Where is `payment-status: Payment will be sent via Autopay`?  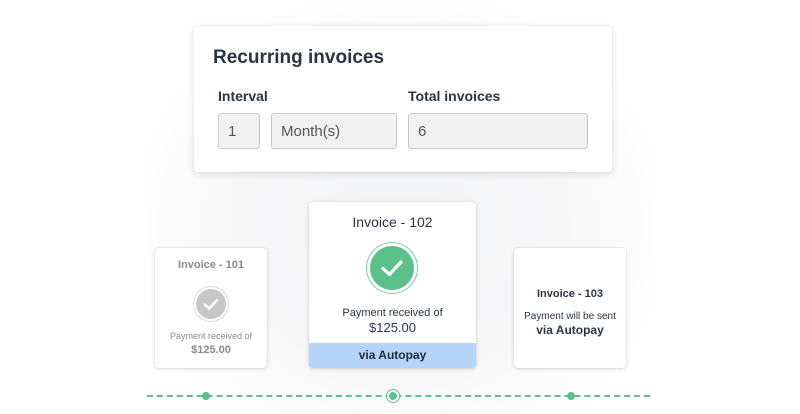
payment-status: Payment will be sent via Autopay is located at coordinates (570, 324).